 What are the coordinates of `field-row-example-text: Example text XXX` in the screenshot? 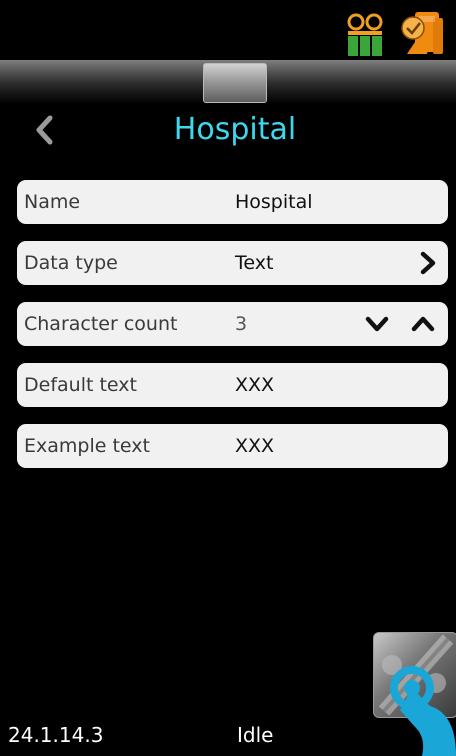 It's located at (232, 446).